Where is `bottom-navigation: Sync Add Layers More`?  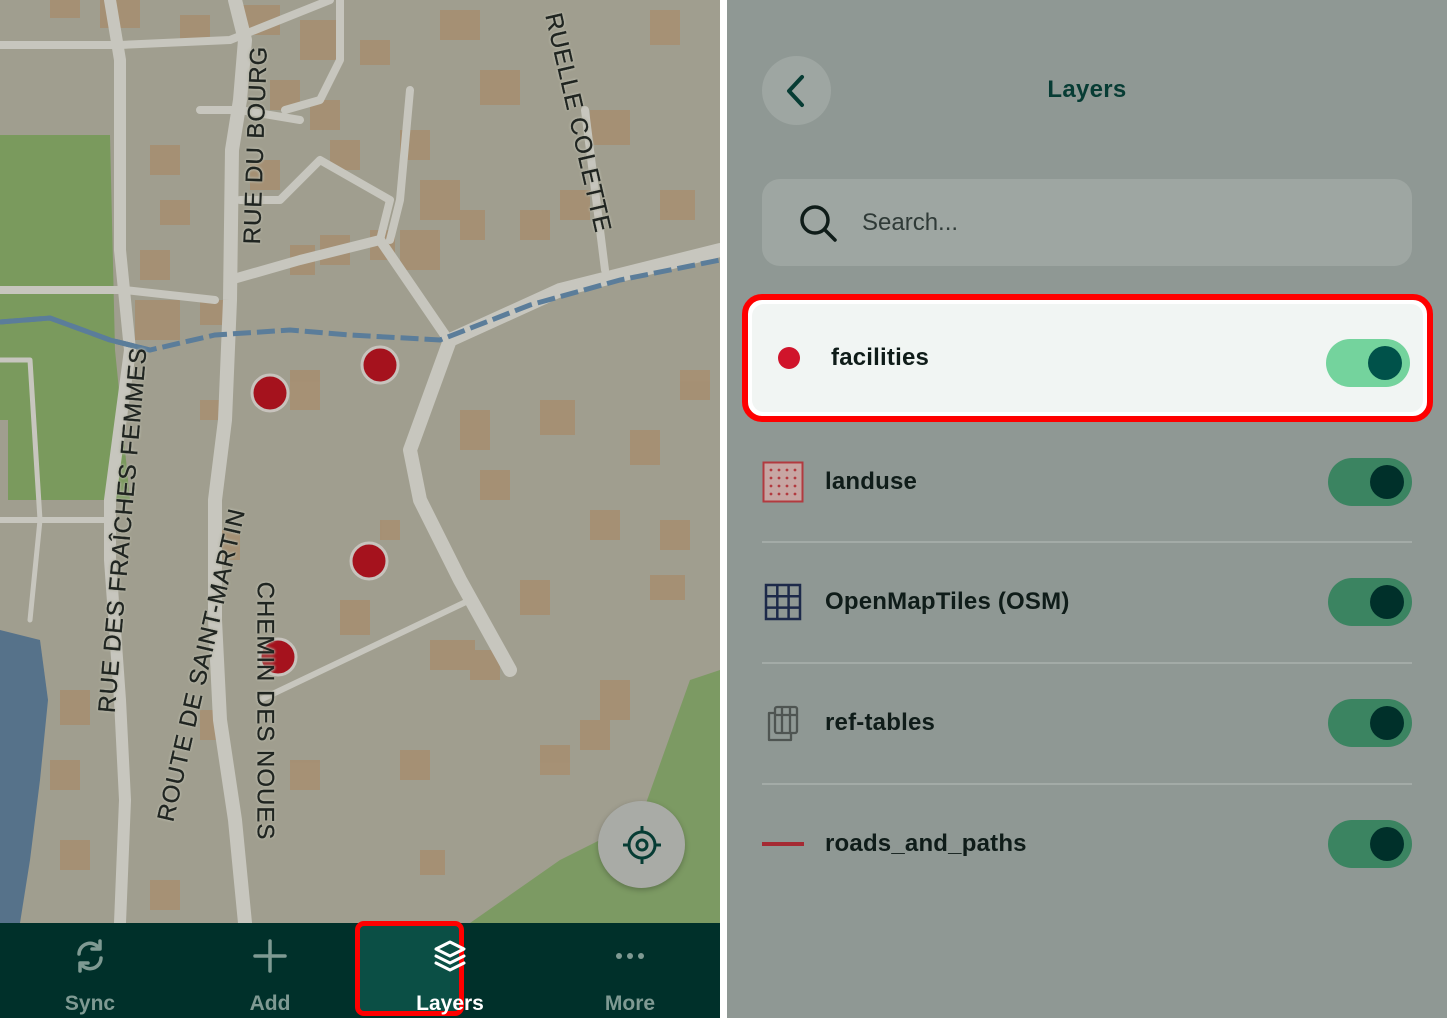 bottom-navigation: Sync Add Layers More is located at coordinates (360, 969).